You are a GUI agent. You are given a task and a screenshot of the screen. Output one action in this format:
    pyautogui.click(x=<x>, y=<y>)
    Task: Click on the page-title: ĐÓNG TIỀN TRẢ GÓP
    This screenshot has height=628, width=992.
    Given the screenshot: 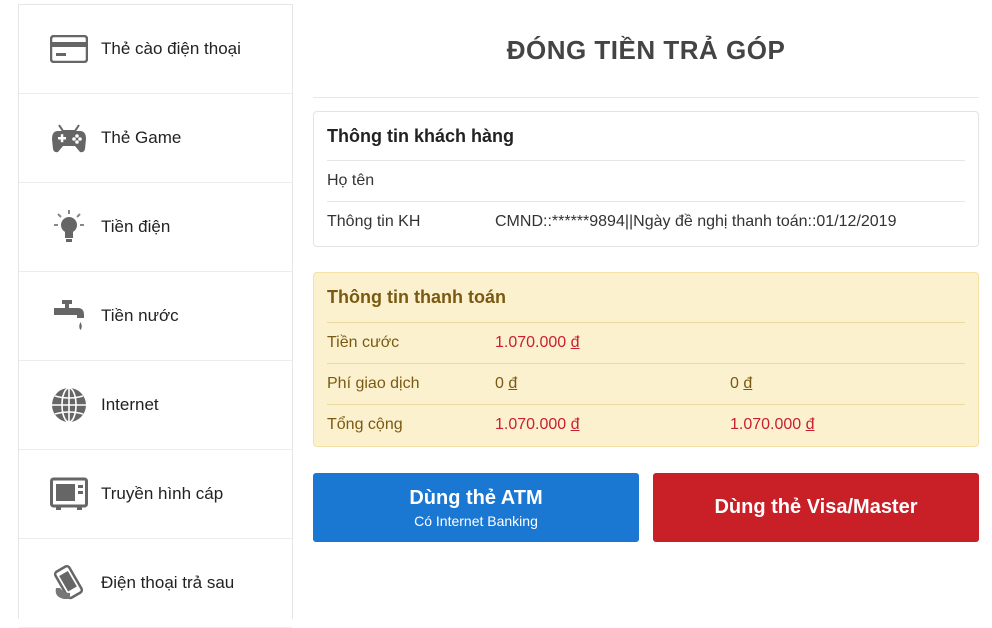 What is the action you would take?
    pyautogui.click(x=646, y=51)
    